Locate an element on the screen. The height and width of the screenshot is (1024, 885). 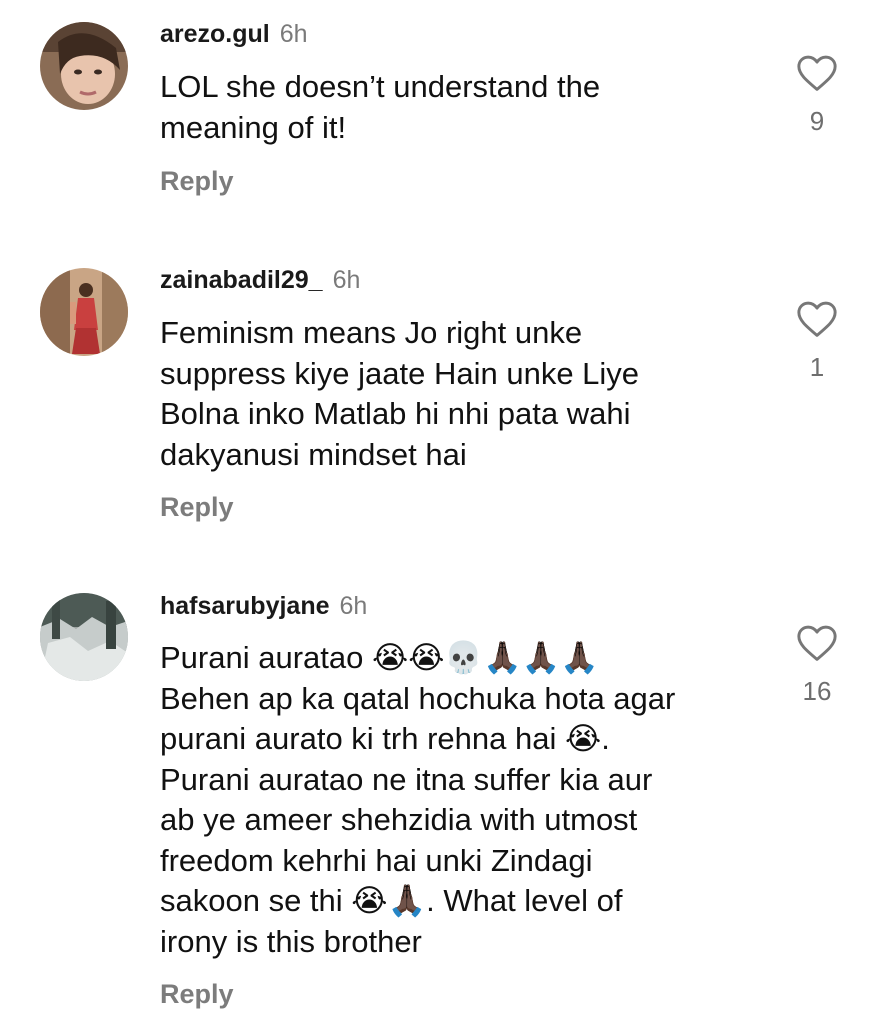
comment-meta: hafsarubyjane 6h is located at coordinates (263, 606).